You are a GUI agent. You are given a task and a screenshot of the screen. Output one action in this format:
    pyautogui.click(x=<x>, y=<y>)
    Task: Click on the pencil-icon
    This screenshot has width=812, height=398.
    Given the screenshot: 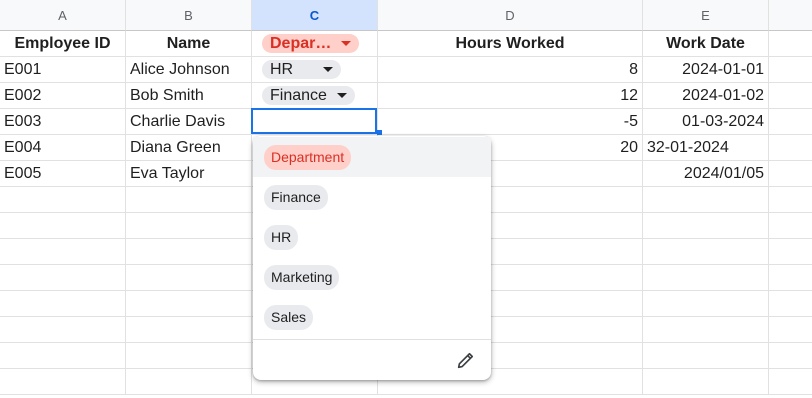 What is the action you would take?
    pyautogui.click(x=466, y=360)
    